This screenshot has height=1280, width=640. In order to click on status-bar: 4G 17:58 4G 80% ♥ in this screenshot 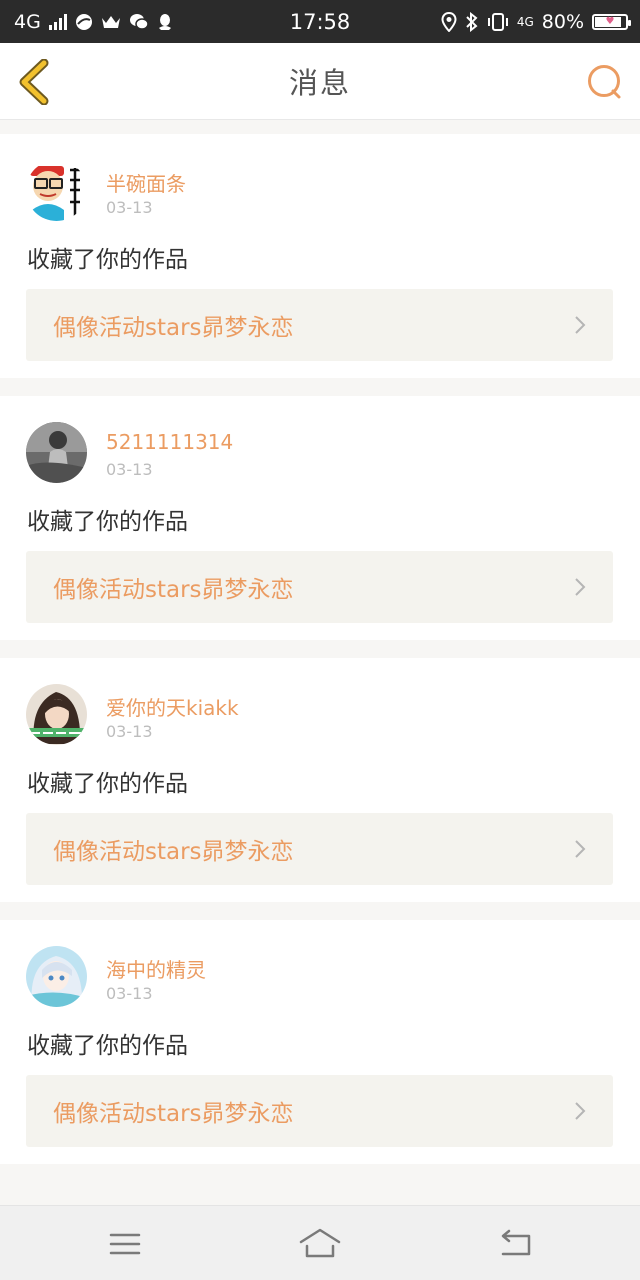, I will do `click(320, 21)`.